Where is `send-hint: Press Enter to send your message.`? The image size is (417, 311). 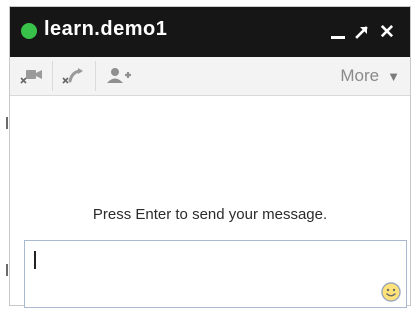 send-hint: Press Enter to send your message. is located at coordinates (210, 214).